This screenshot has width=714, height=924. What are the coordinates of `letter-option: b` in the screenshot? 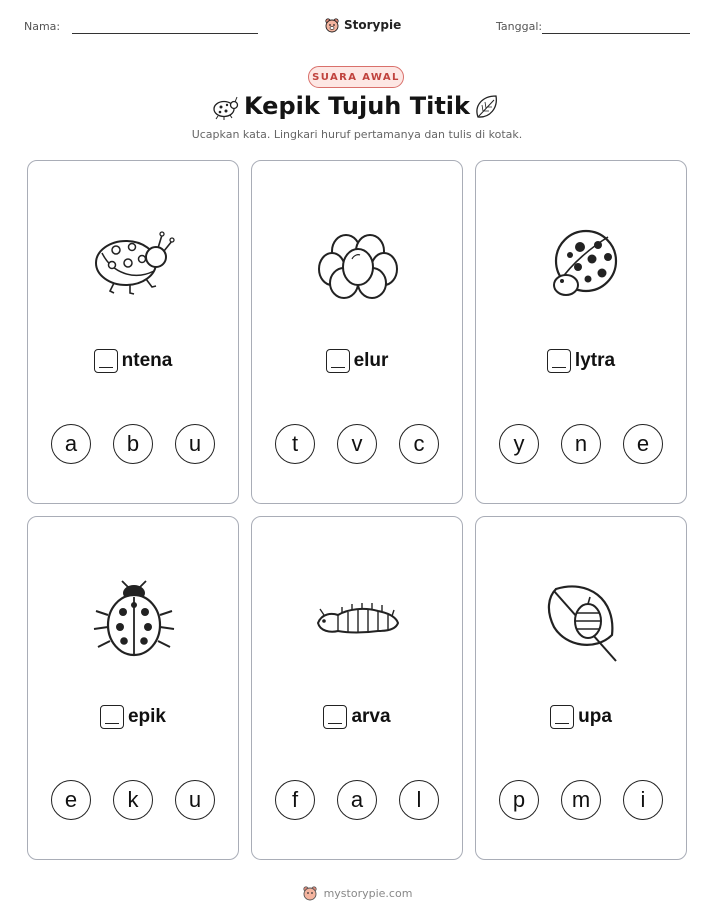 It's located at (133, 444).